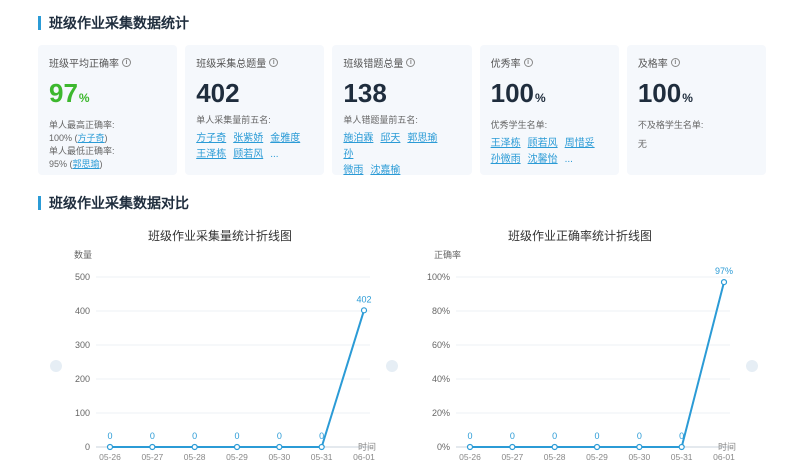  Describe the element at coordinates (82, 125) in the screenshot. I see `max-accuracy-label: 单人最高正确率:` at that location.